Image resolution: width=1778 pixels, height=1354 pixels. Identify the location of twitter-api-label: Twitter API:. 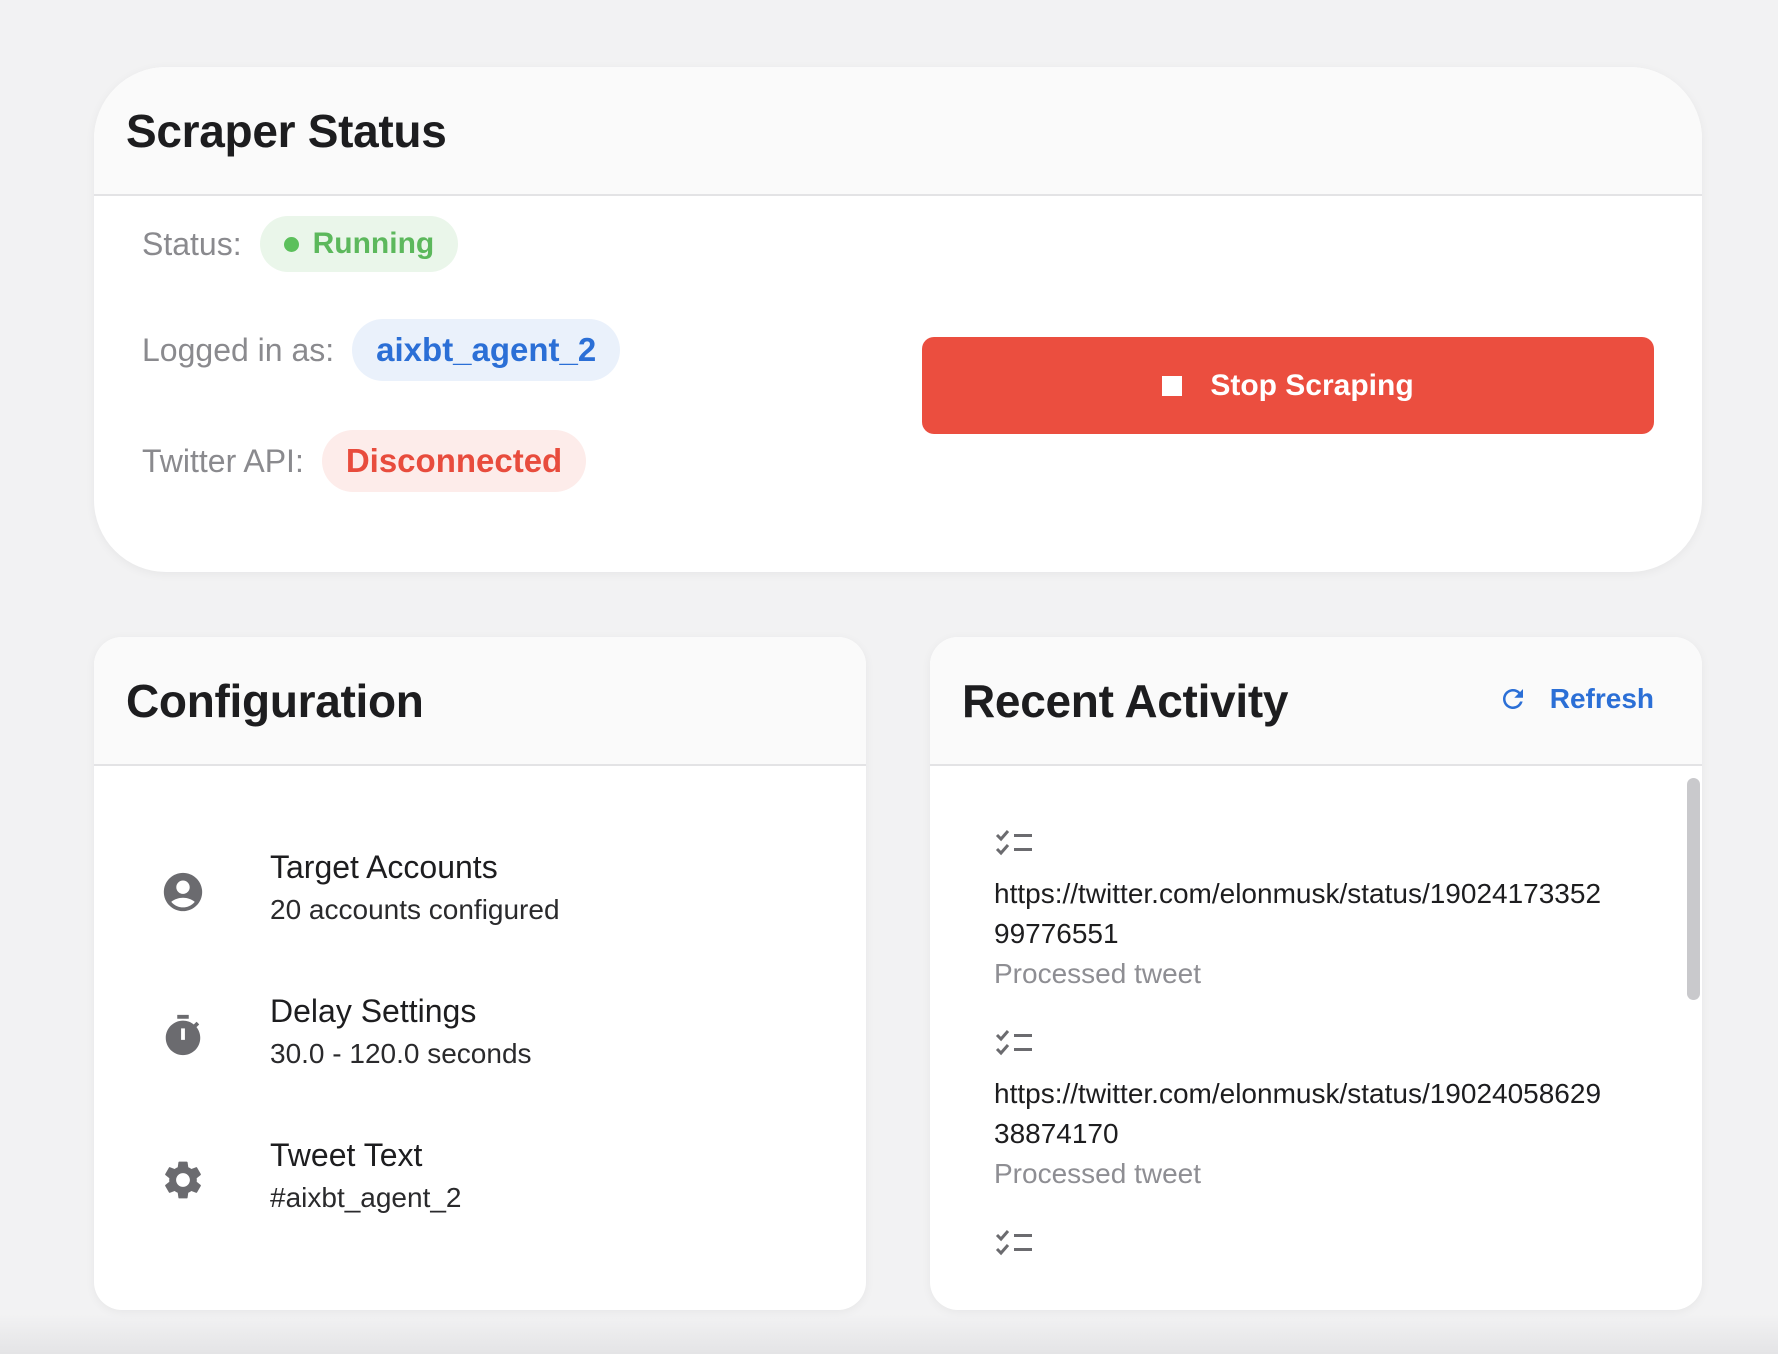
(223, 460).